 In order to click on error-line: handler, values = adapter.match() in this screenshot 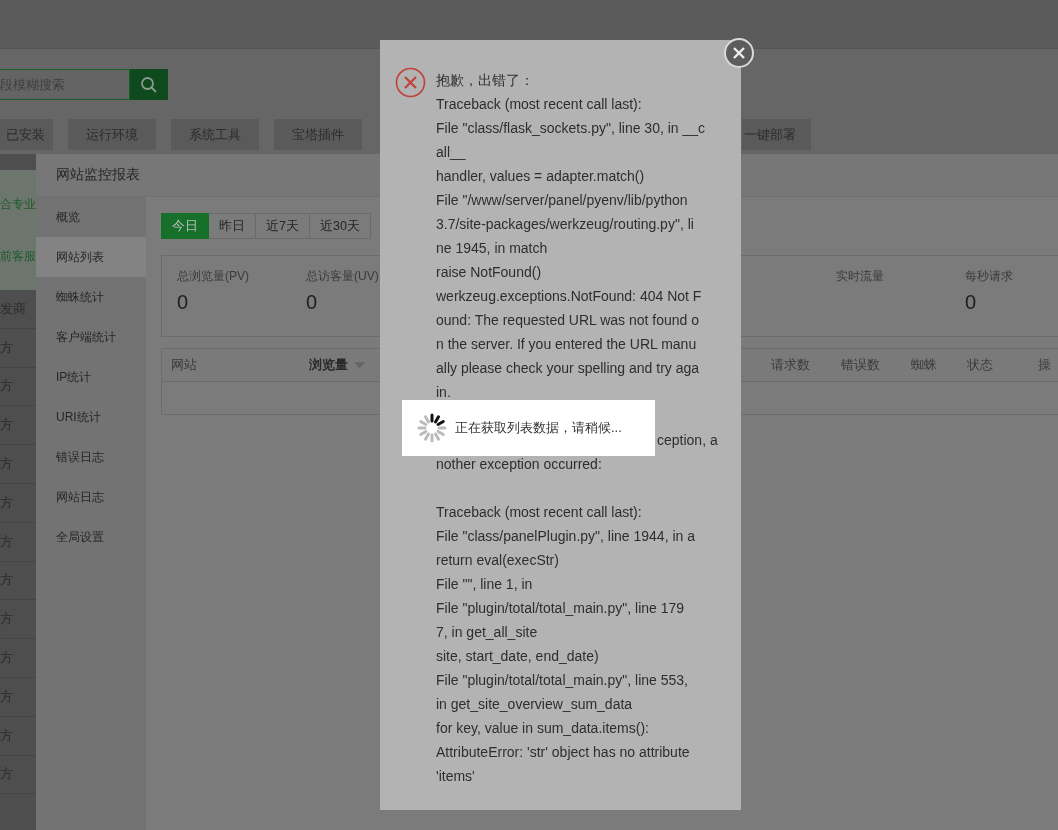, I will do `click(540, 176)`.